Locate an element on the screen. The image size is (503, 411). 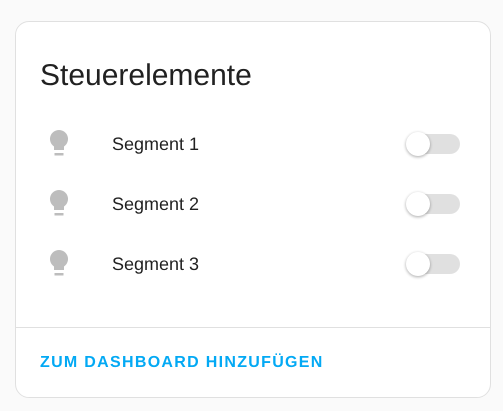
add-to-dashboard-button: ZUM DASHBOARD HINZUFÜGEN is located at coordinates (182, 362).